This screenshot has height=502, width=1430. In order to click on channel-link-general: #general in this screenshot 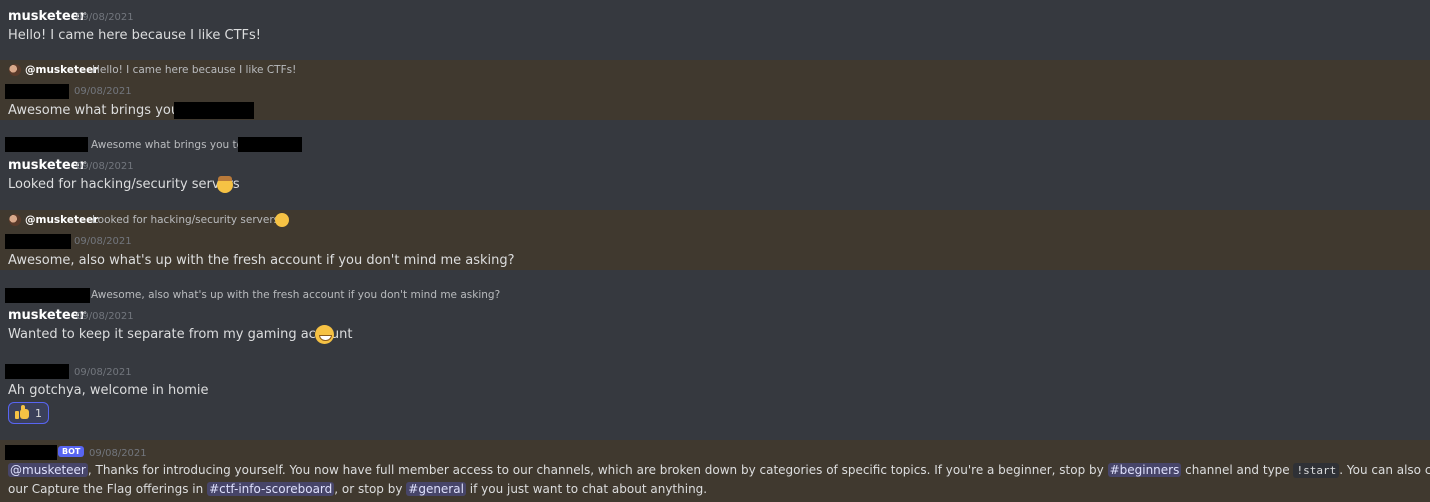, I will do `click(436, 489)`.